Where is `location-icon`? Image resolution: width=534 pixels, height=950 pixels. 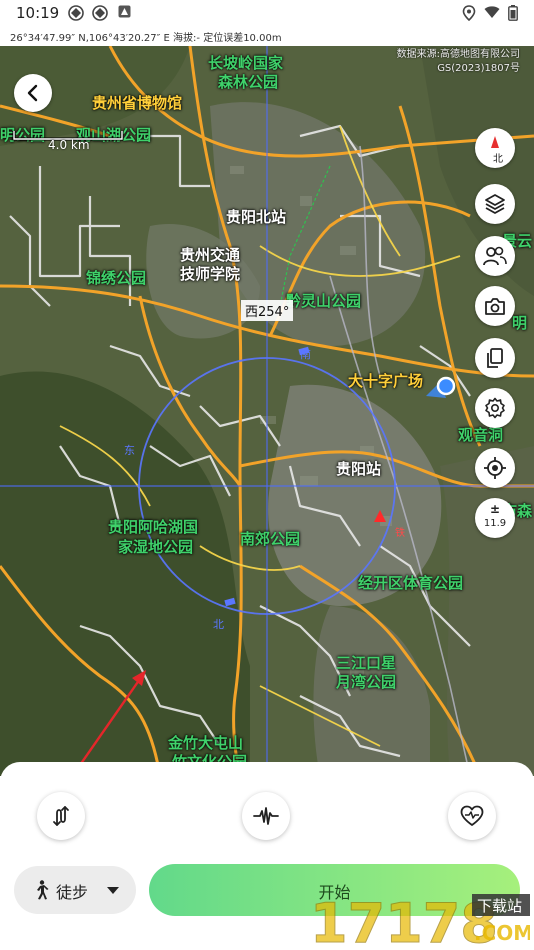
location-icon is located at coordinates (469, 15).